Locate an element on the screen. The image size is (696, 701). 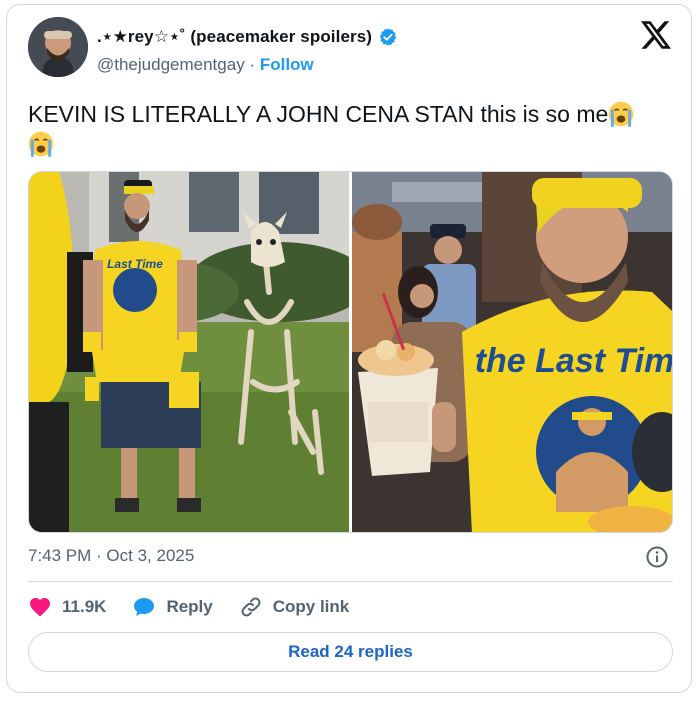
follow-button: Follow is located at coordinates (287, 64).